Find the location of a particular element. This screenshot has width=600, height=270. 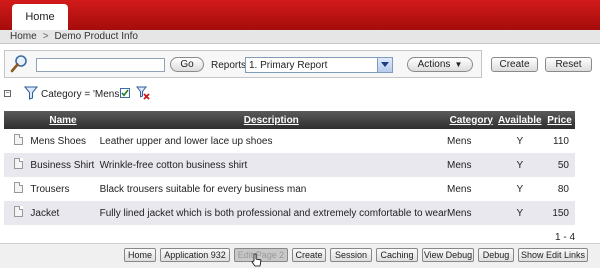

collapse-icon: − is located at coordinates (7, 93).